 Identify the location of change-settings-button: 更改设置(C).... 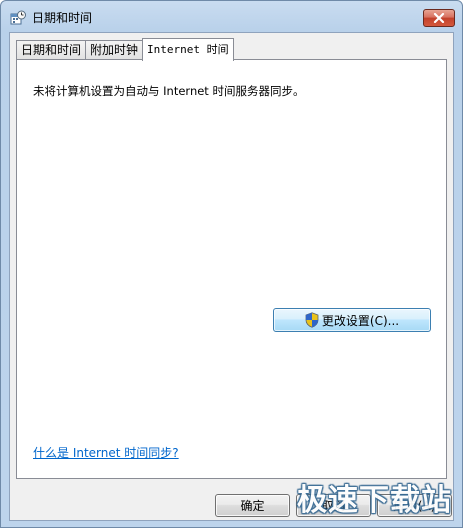
(352, 320).